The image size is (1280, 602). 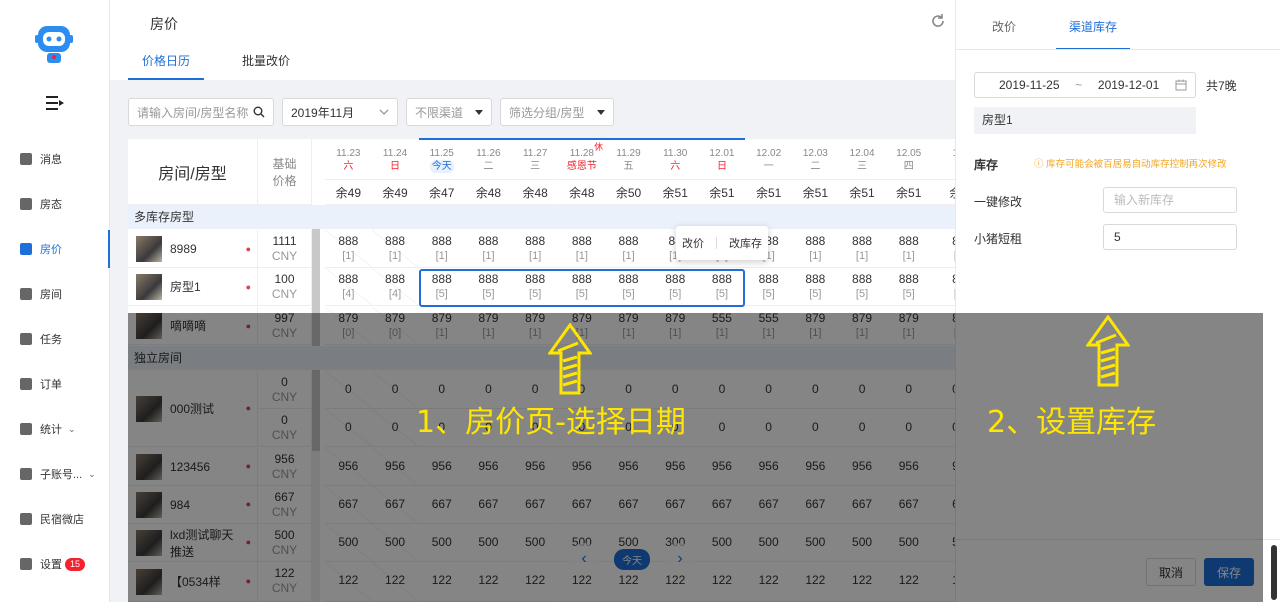 I want to click on date-header: 11.23 六, so click(x=348, y=159).